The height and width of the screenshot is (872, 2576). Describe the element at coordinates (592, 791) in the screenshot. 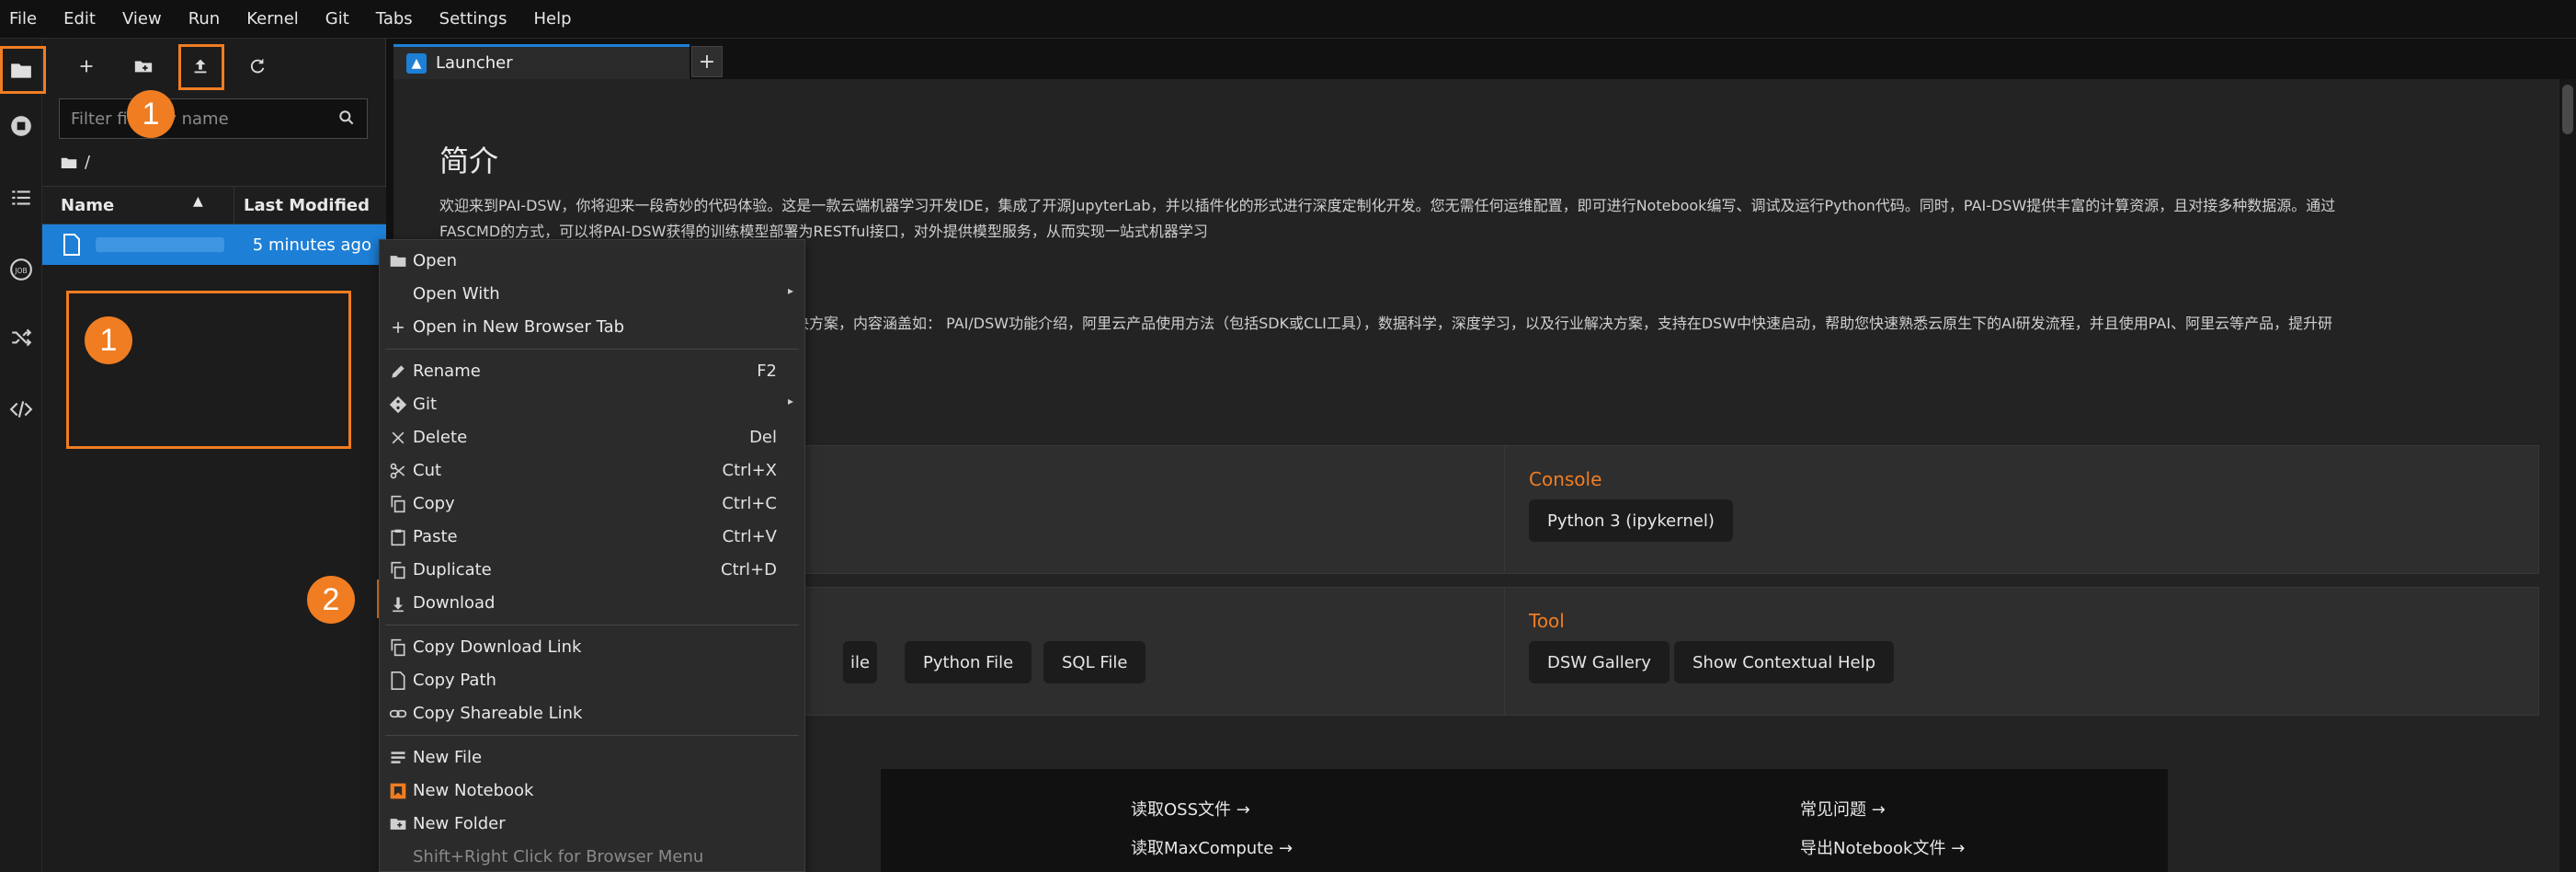

I see `menu-item-new-notebook: New Notebook` at that location.